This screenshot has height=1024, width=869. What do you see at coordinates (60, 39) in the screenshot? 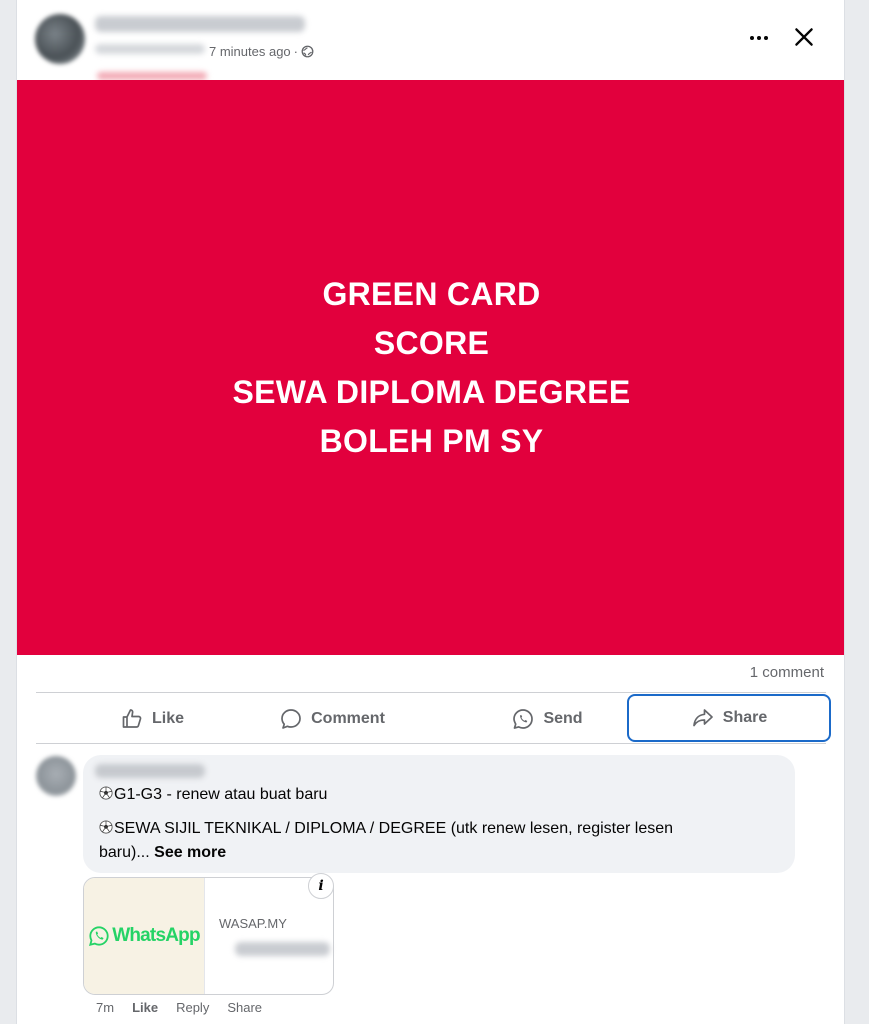
I see `author-avatar` at bounding box center [60, 39].